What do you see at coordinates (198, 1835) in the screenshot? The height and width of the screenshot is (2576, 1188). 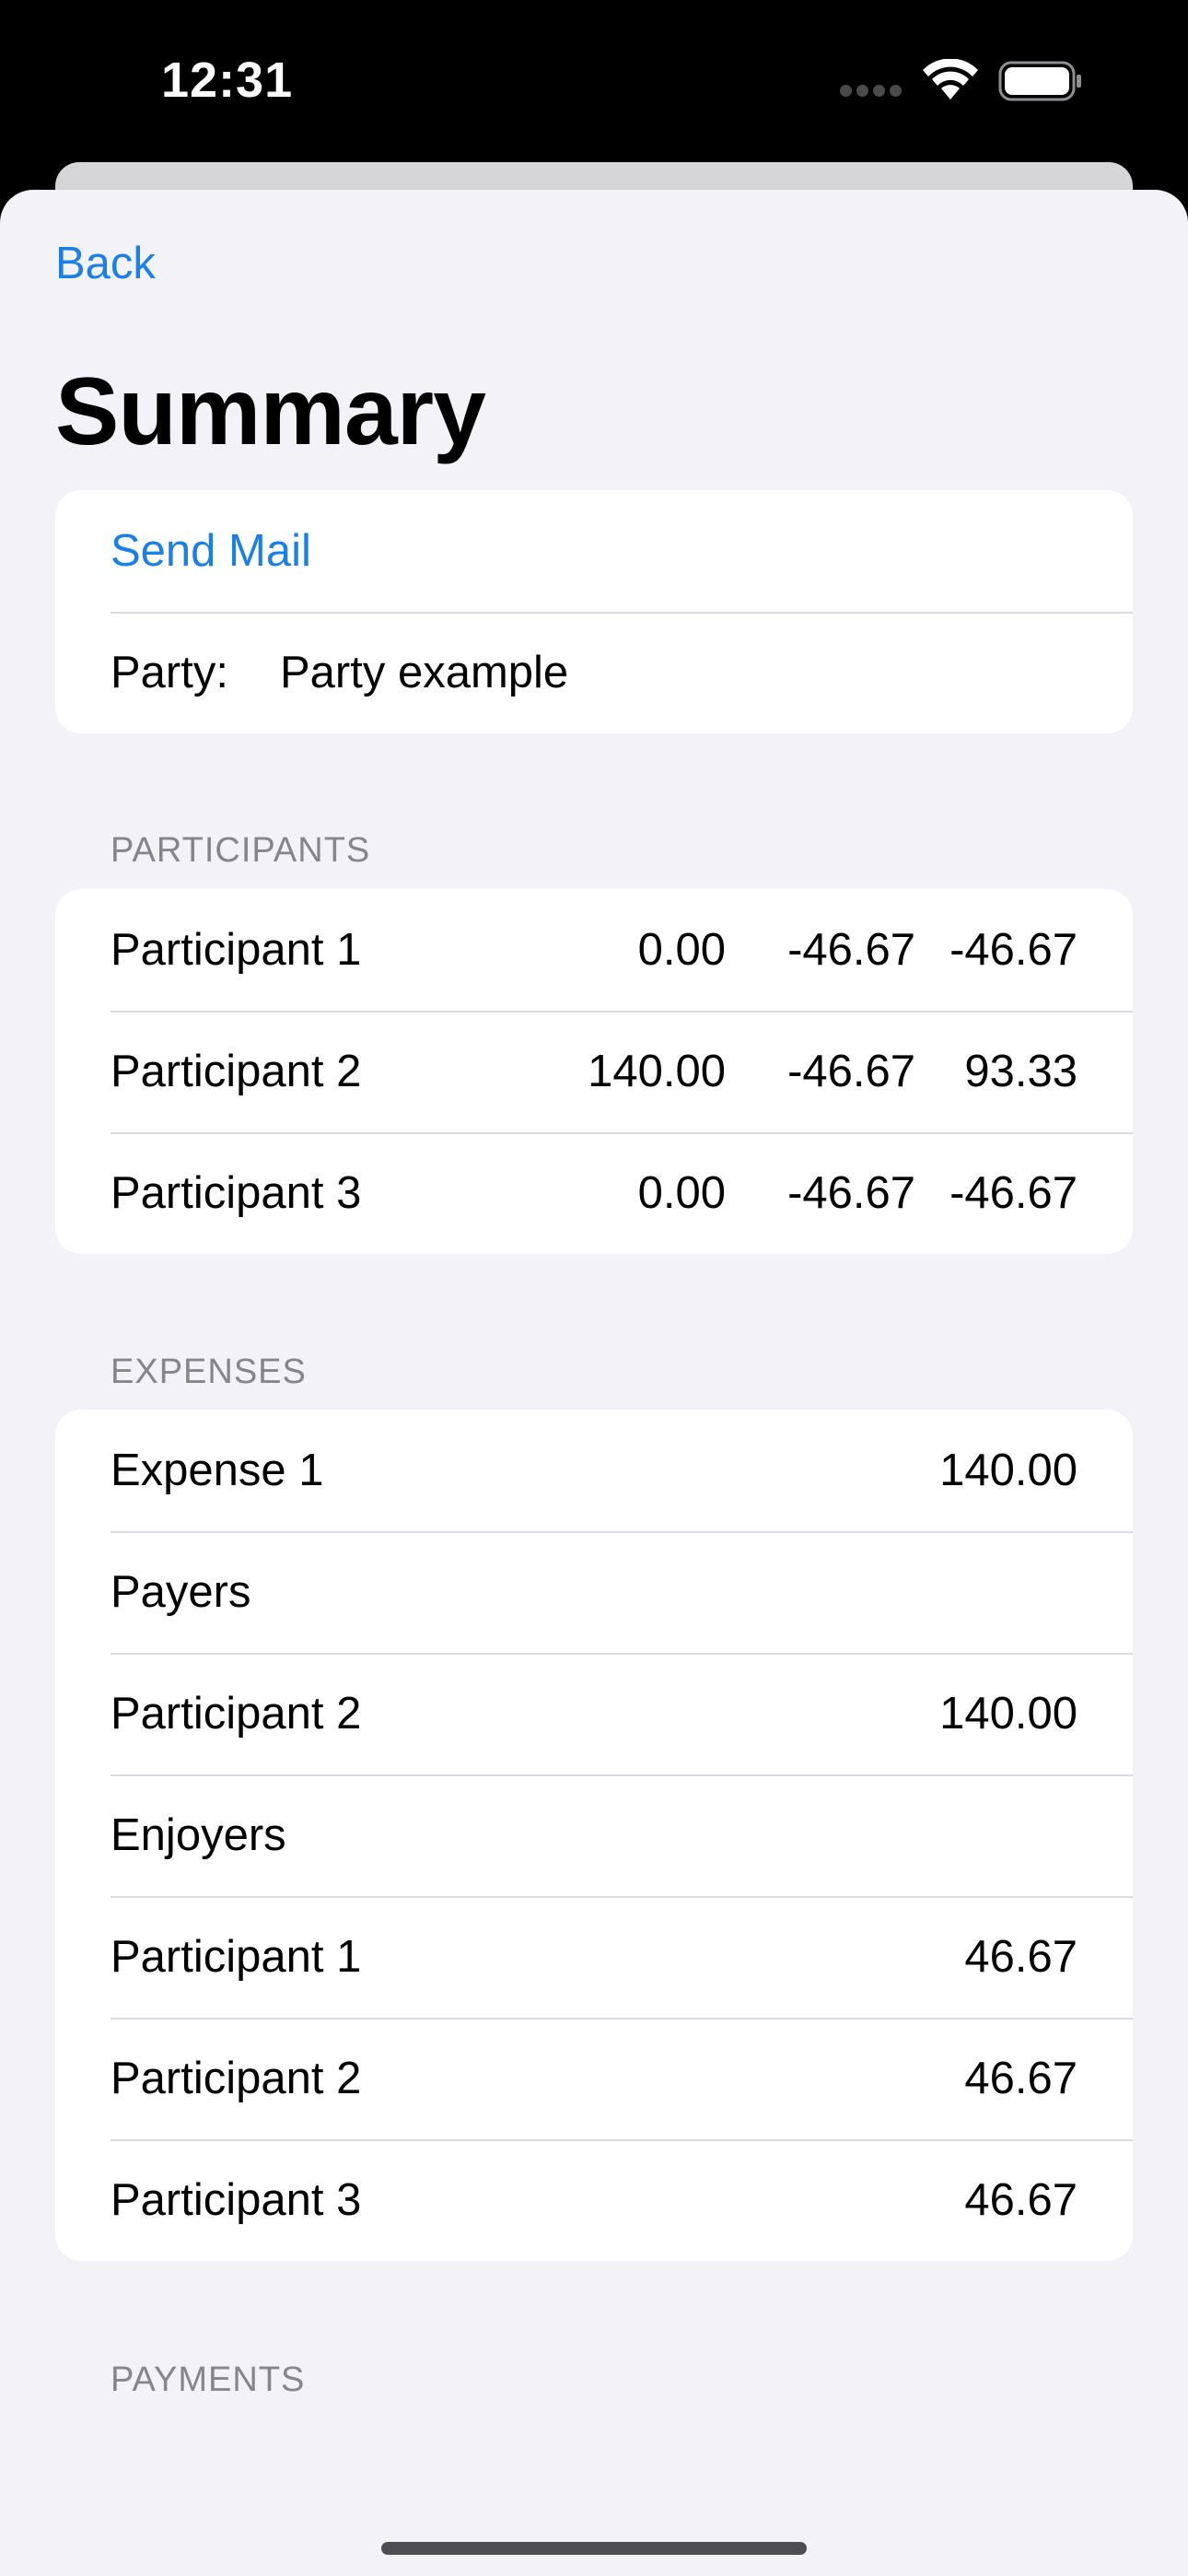 I see `expense-label: Enjoyers` at bounding box center [198, 1835].